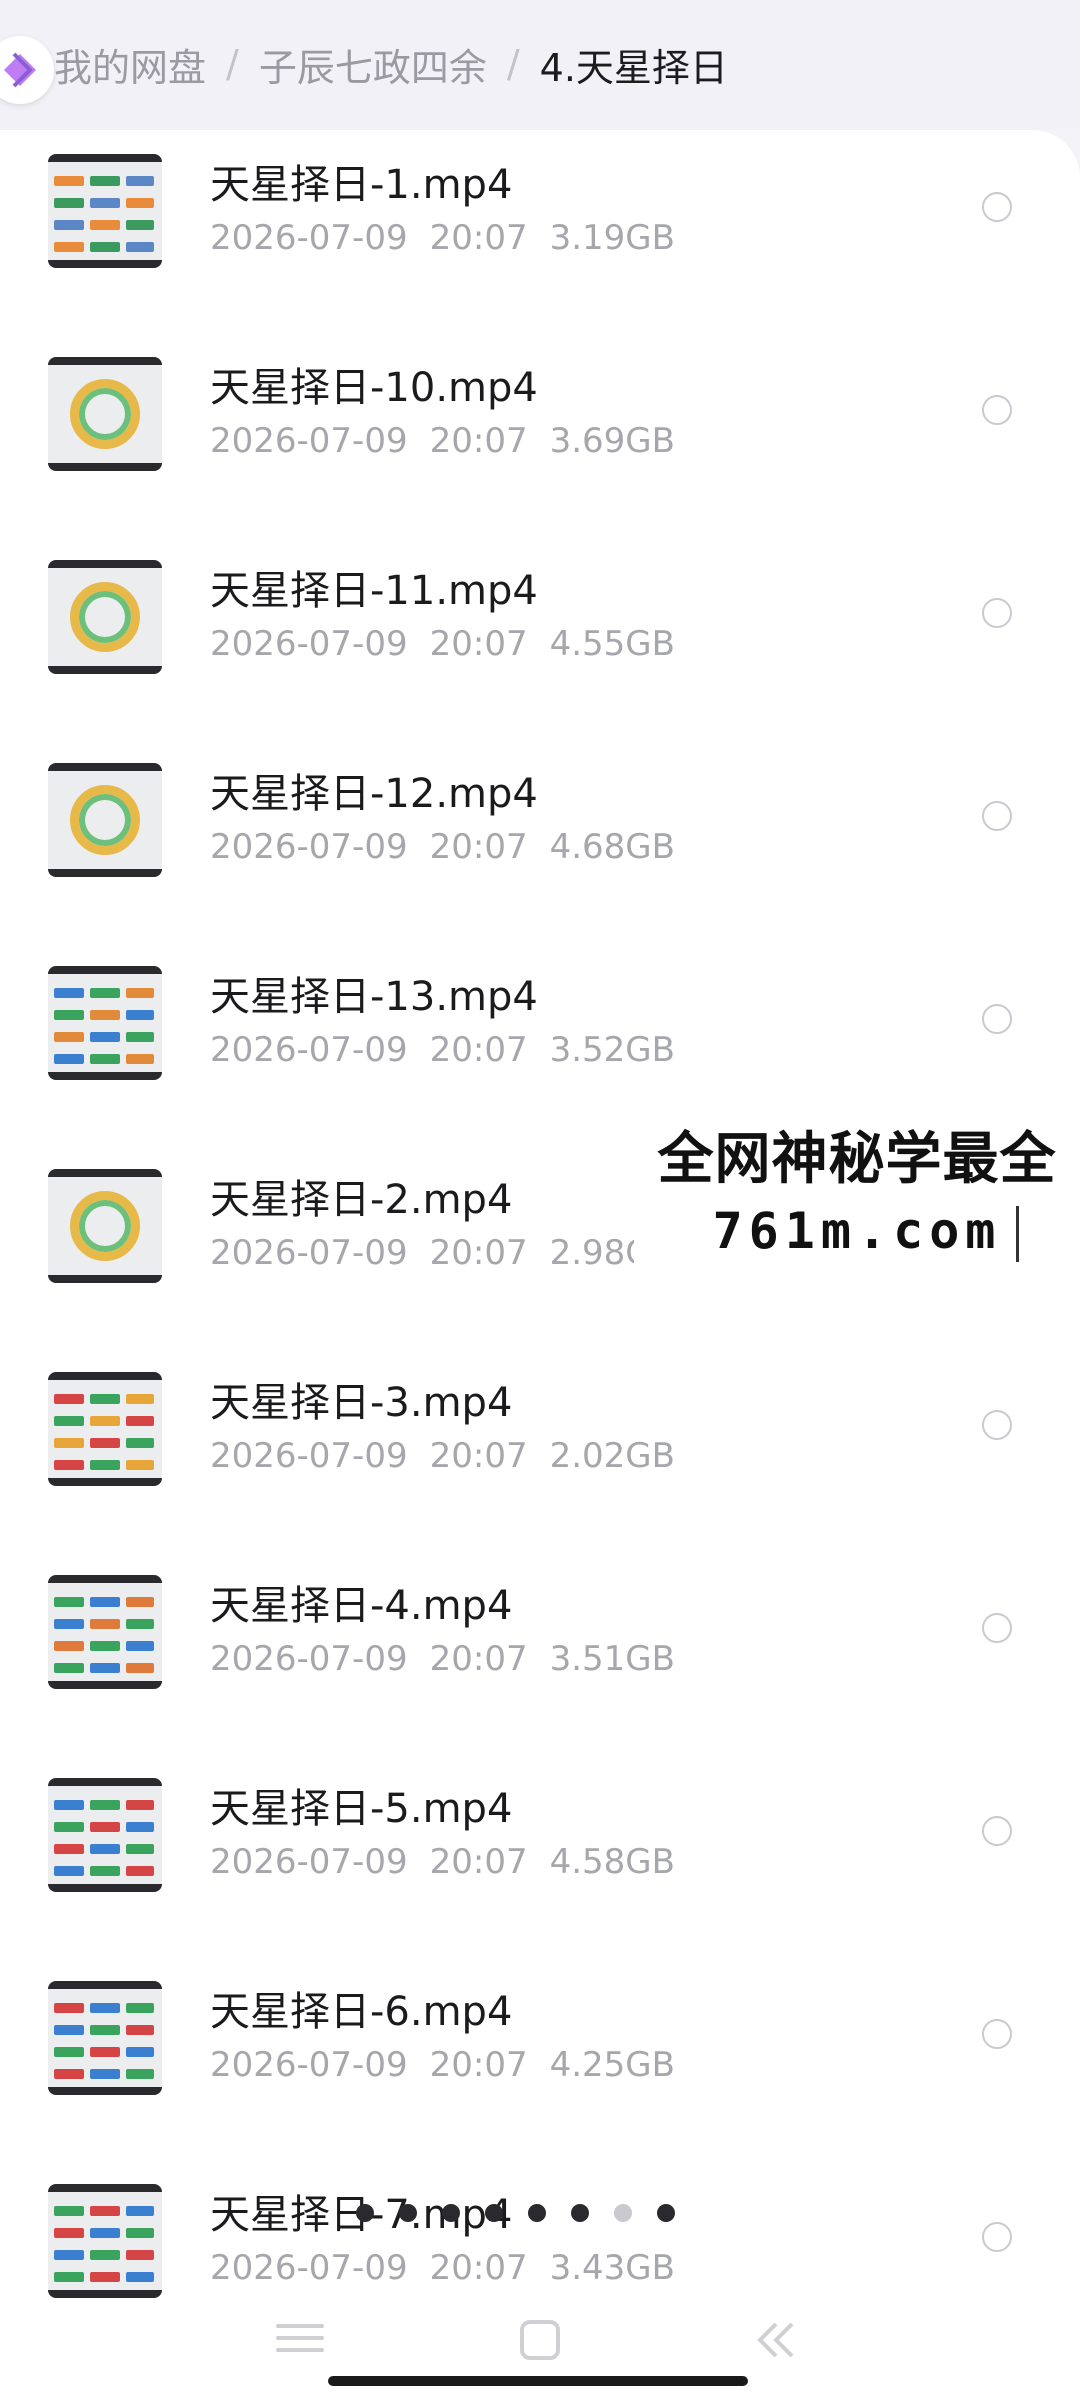 The height and width of the screenshot is (2400, 1080). Describe the element at coordinates (612, 644) in the screenshot. I see `file-size: 4.55GB` at that location.